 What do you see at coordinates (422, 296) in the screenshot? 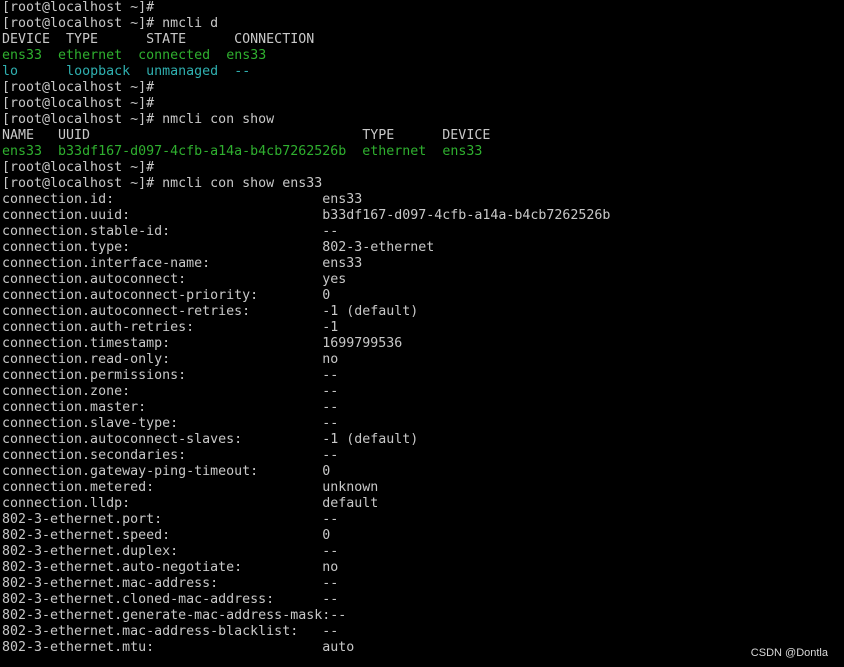
I see `terminal-line: connection.autoconnect-priority: 0` at bounding box center [422, 296].